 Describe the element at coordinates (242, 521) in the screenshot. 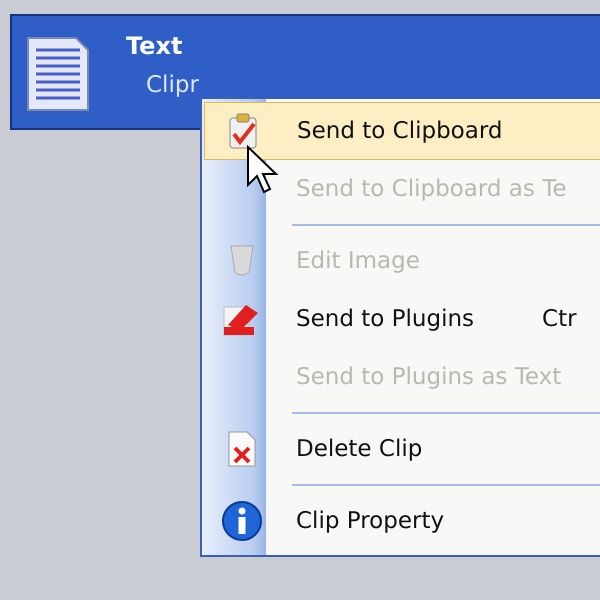

I see `info-icon` at that location.